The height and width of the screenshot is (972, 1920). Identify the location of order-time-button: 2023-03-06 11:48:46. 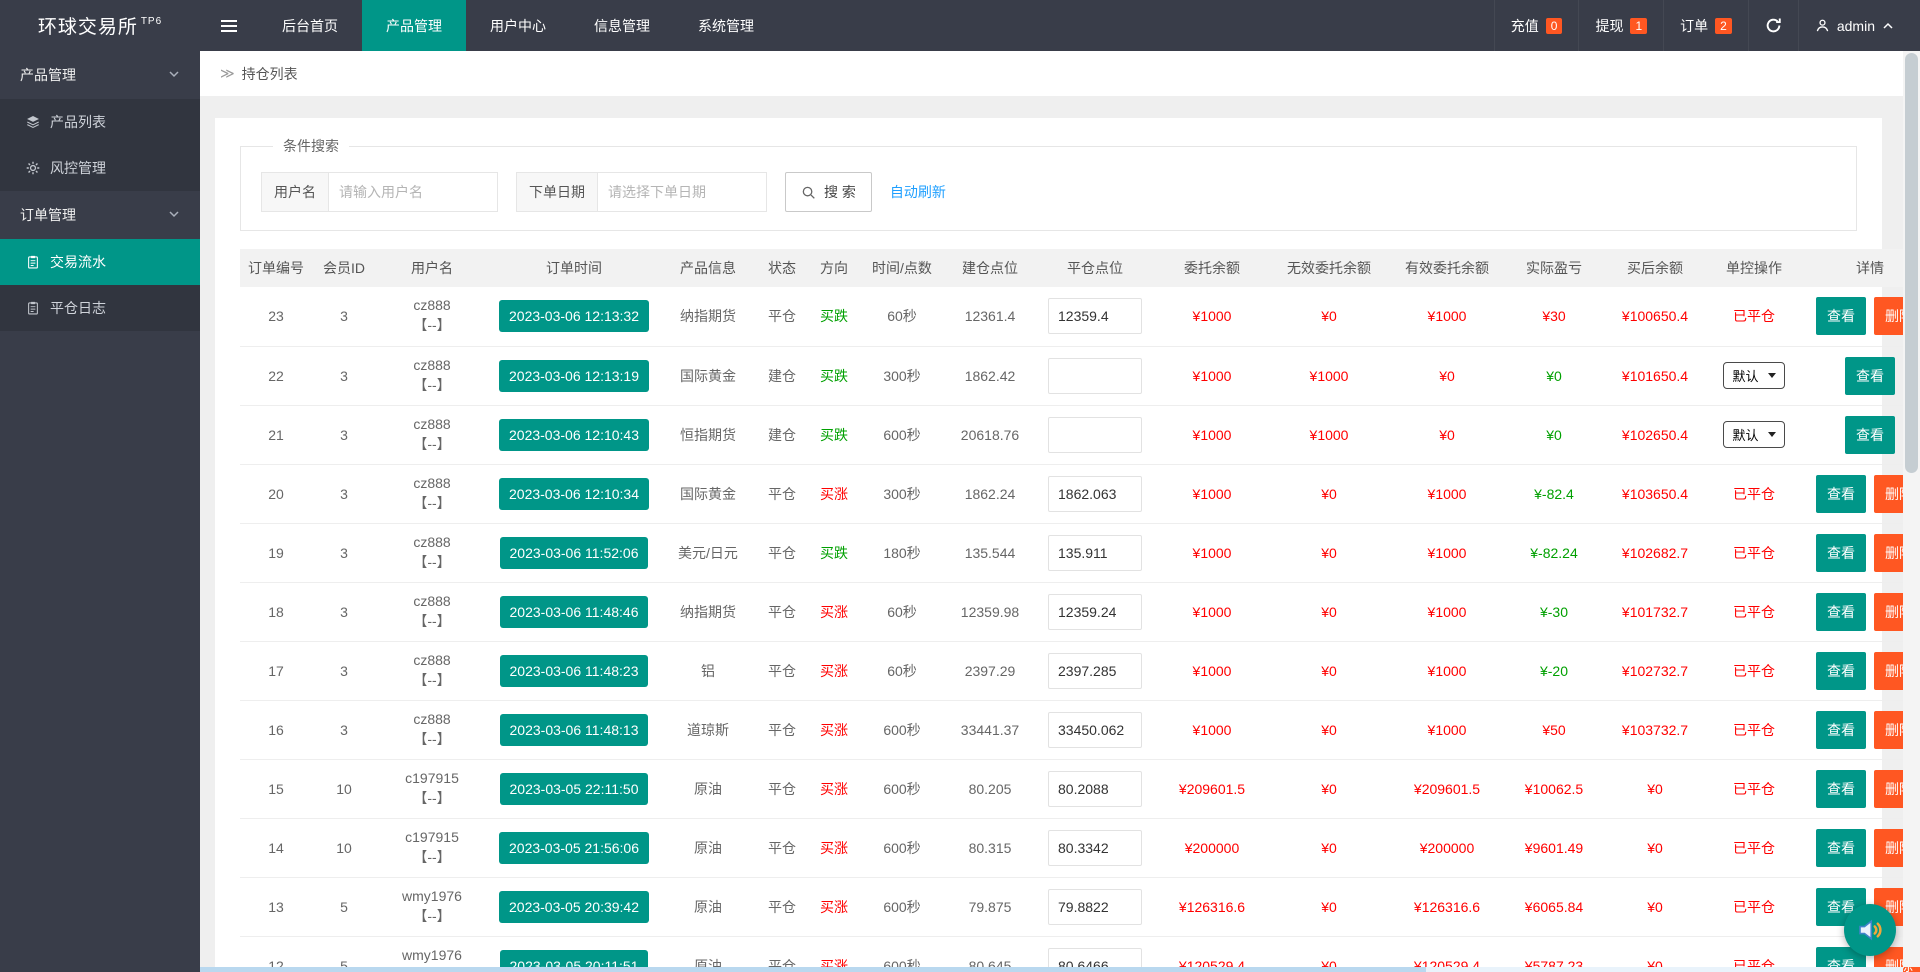
(574, 611).